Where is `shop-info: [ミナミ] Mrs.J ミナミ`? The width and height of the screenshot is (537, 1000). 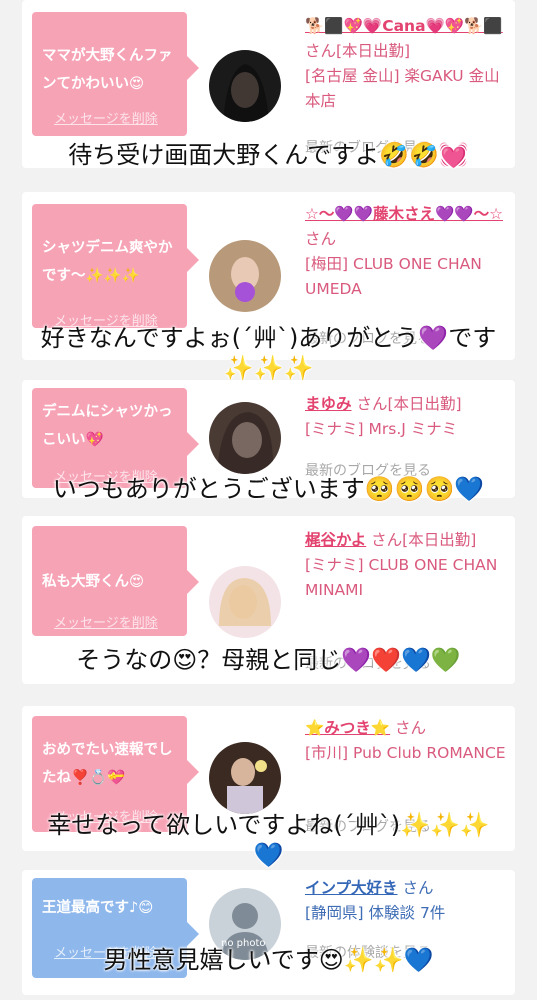
shop-info: [ミナミ] Mrs.J ミナミ is located at coordinates (381, 429).